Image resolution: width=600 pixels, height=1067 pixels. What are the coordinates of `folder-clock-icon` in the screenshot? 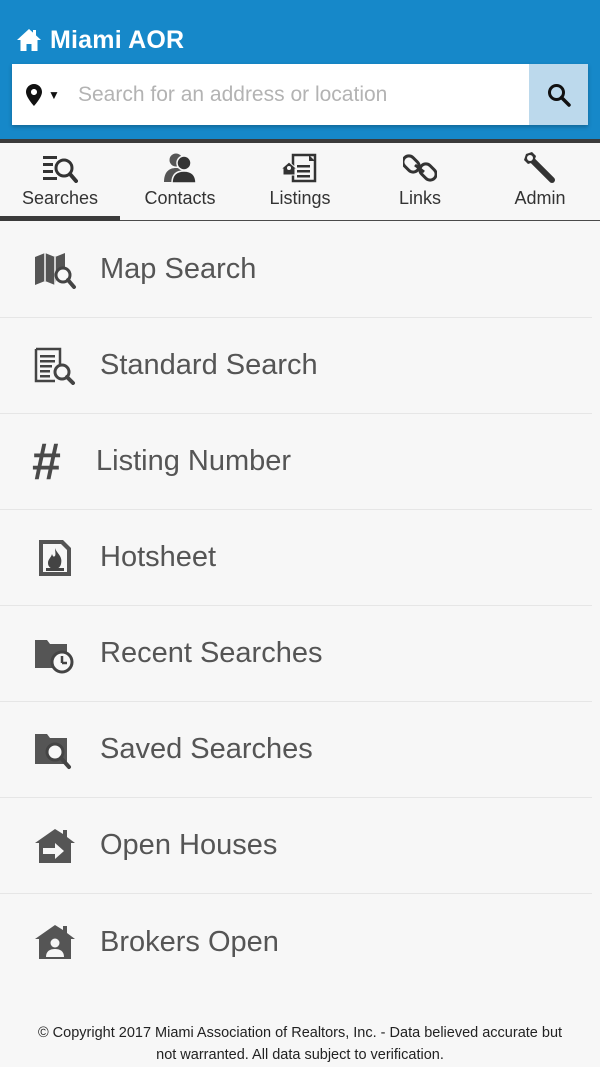 It's located at (54, 656).